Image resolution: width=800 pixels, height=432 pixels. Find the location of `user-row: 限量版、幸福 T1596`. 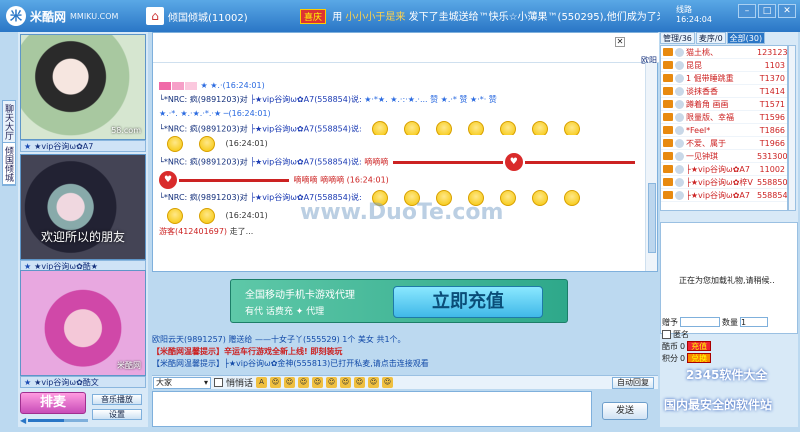

user-row: 限量版、幸福 T1596 is located at coordinates (724, 117).